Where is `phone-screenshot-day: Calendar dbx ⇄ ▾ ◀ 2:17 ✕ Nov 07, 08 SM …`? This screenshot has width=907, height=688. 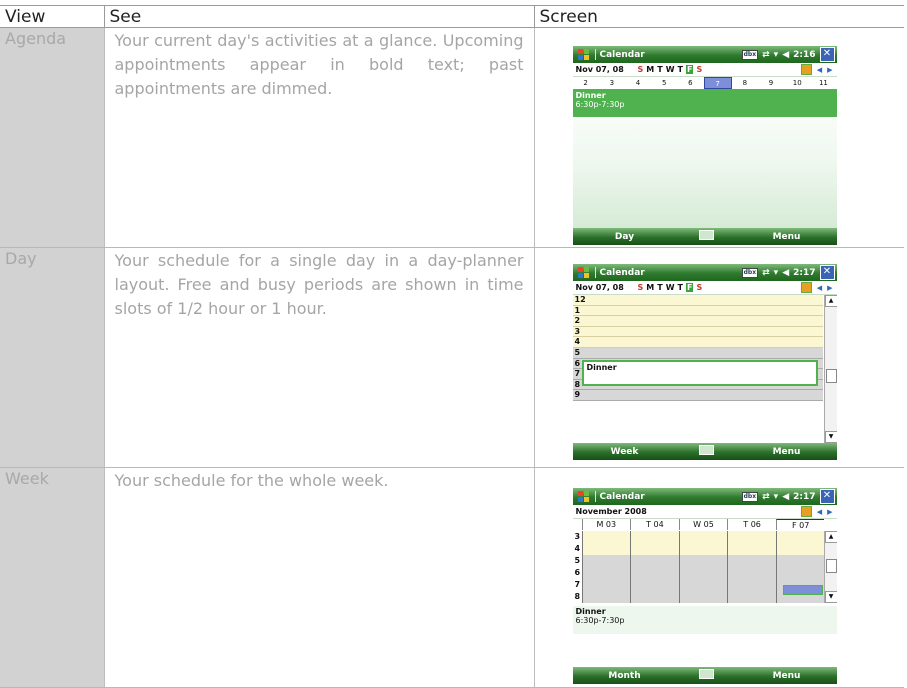 phone-screenshot-day: Calendar dbx ⇄ ▾ ◀ 2:17 ✕ Nov 07, 08 SM … is located at coordinates (704, 362).